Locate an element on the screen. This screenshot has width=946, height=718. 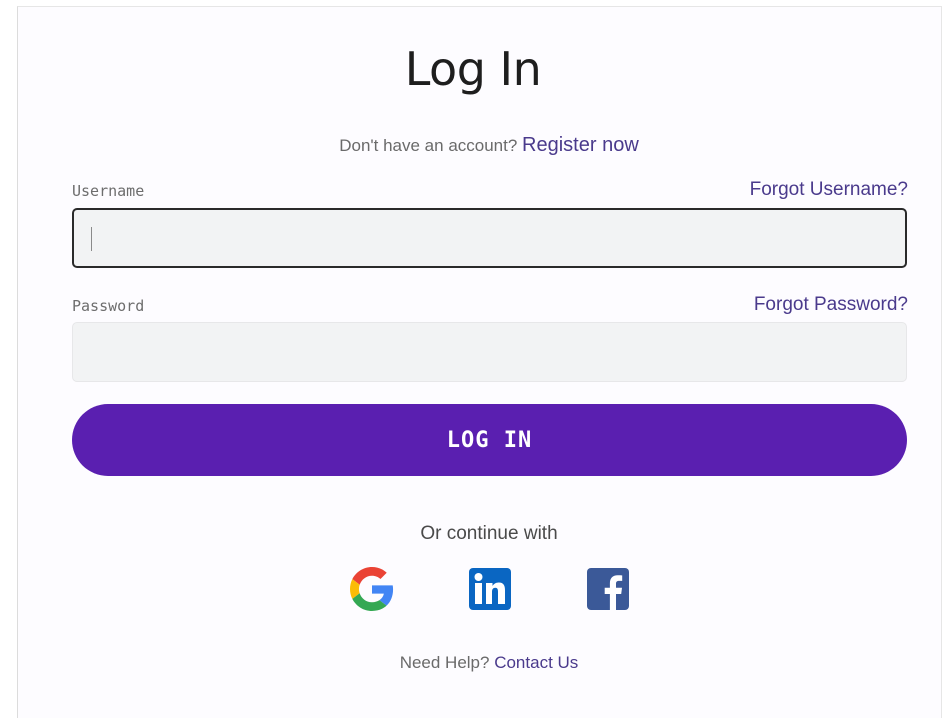
facebook-icon is located at coordinates (608, 589).